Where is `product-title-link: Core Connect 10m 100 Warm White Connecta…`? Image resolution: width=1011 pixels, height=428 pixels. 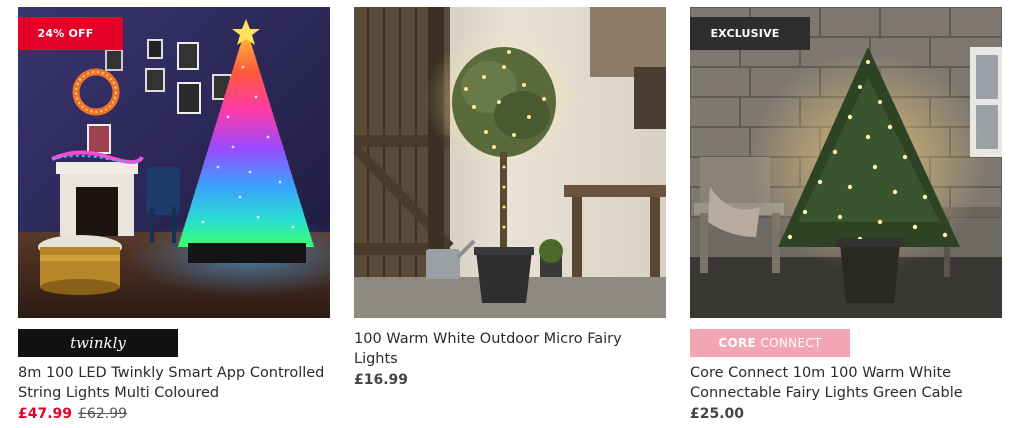 product-title-link: Core Connect 10m 100 Warm White Connecta… is located at coordinates (846, 383).